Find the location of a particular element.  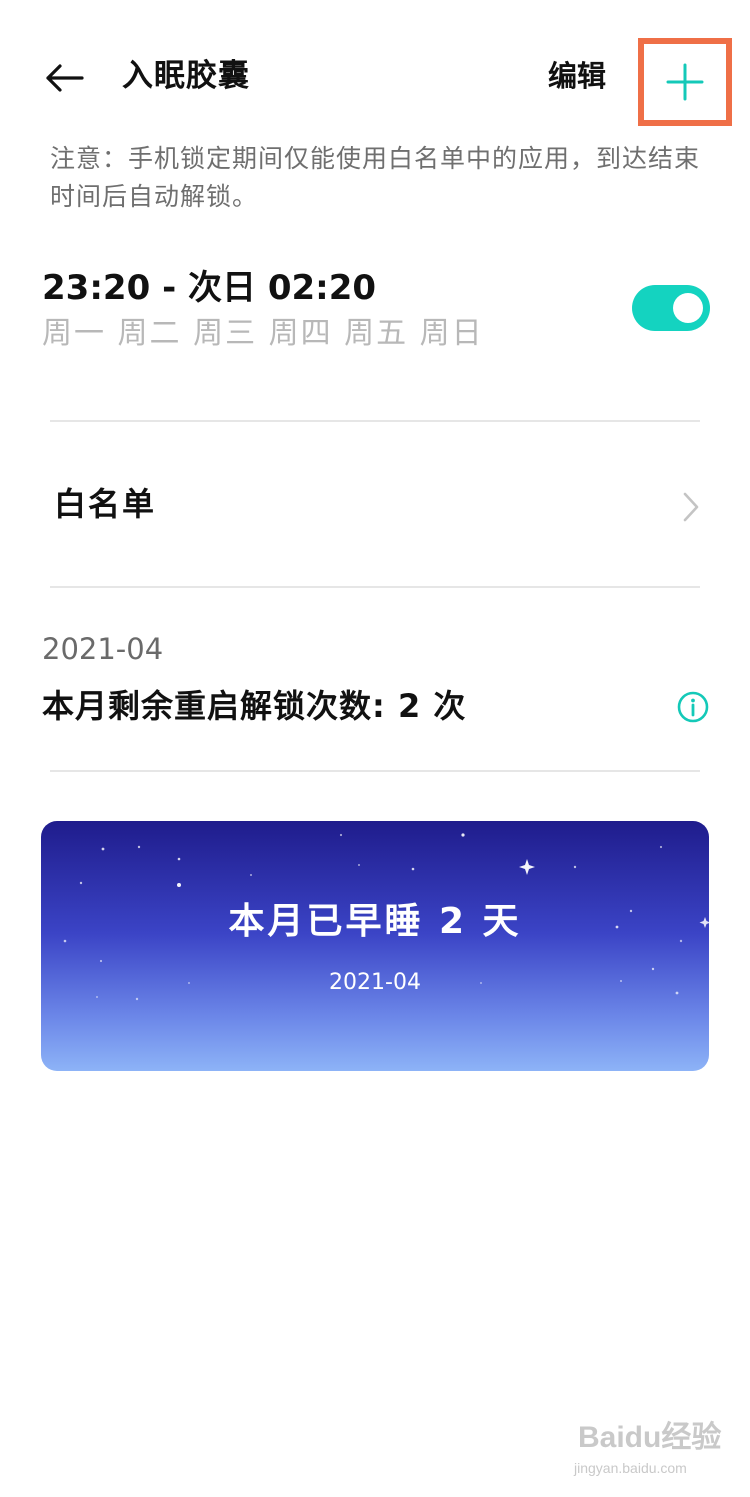

back-button is located at coordinates (64, 78).